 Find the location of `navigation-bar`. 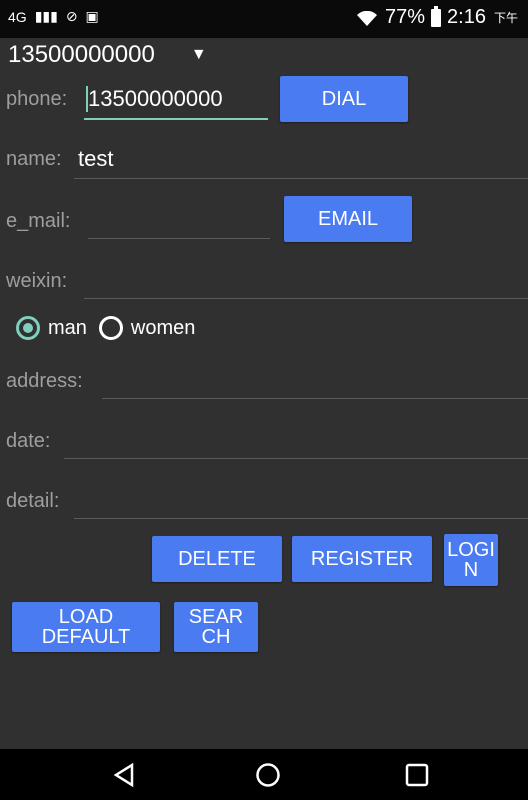

navigation-bar is located at coordinates (264, 774).